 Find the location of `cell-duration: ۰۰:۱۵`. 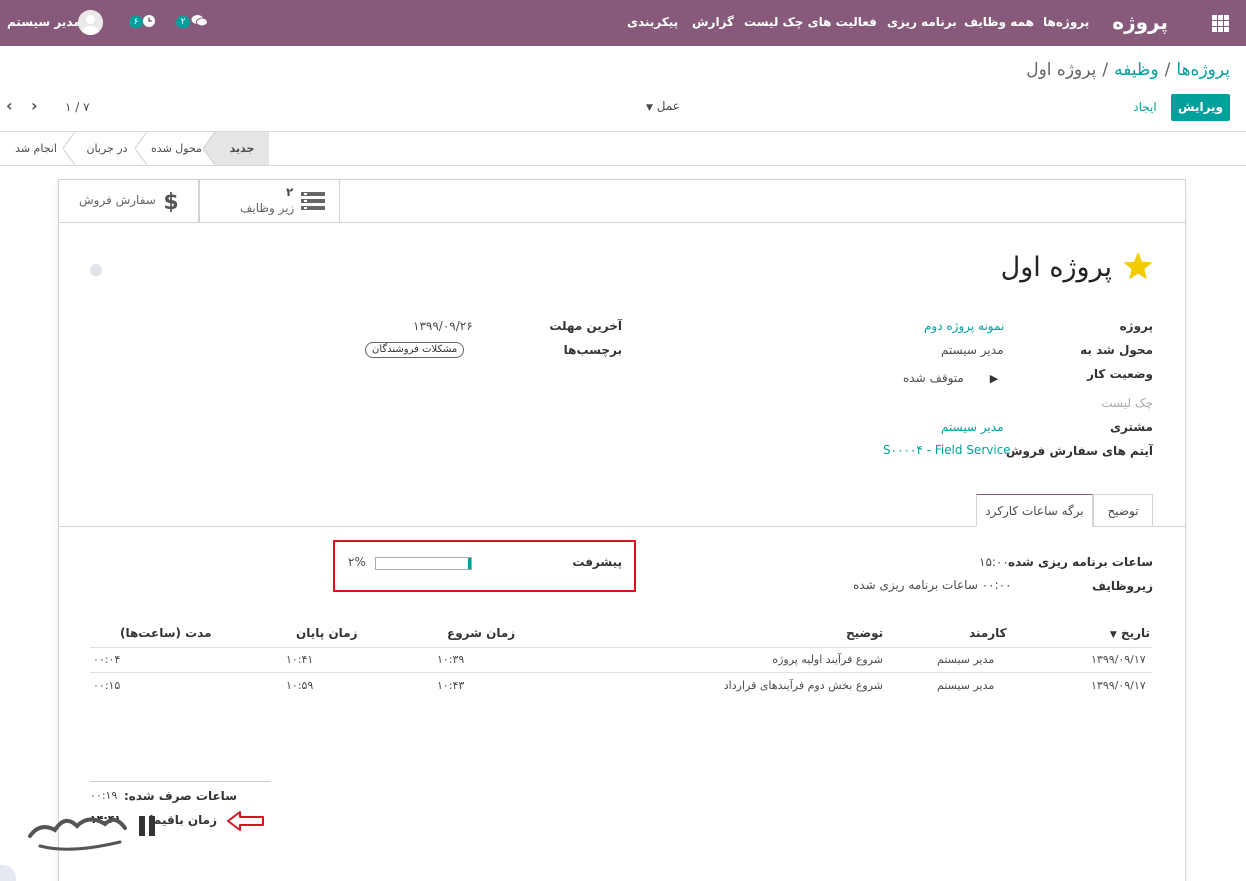

cell-duration: ۰۰:۱۵ is located at coordinates (107, 685).